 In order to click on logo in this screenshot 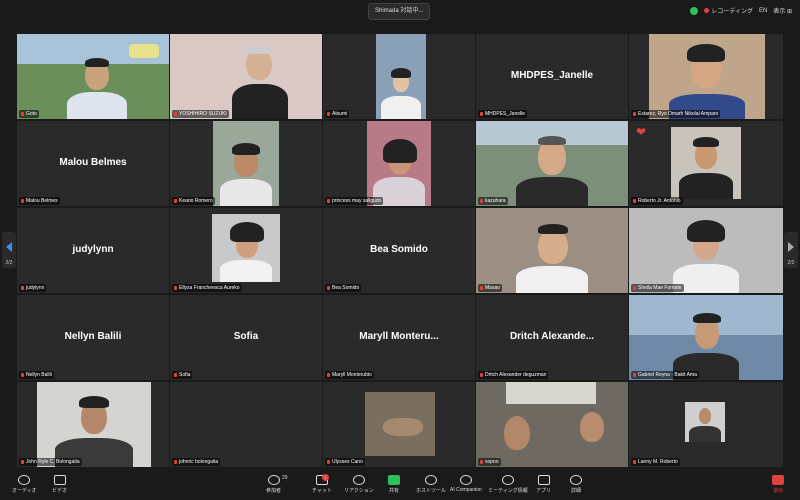, I will do `click(144, 51)`.